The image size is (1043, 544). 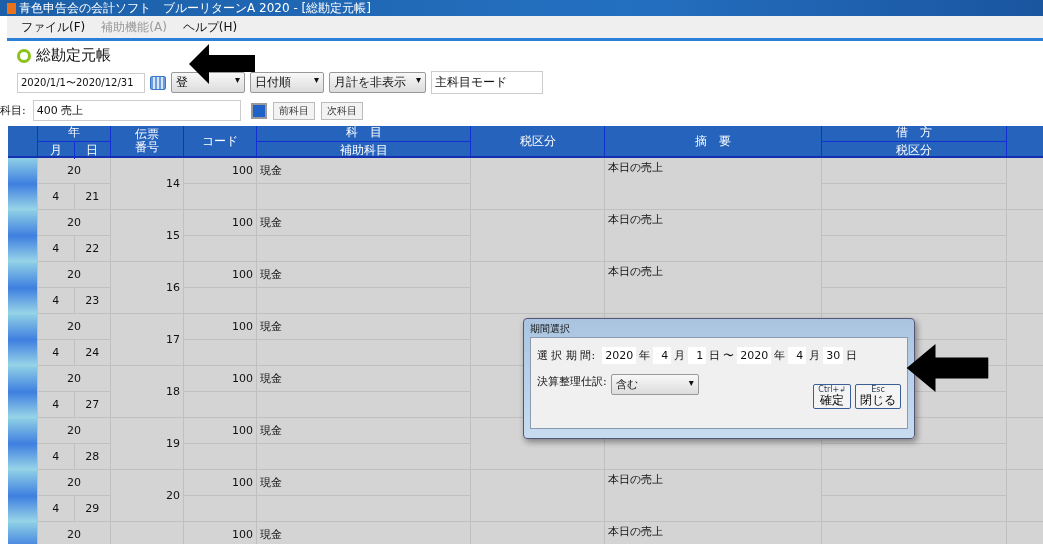 I want to click on table-cell: 21, so click(x=91, y=196).